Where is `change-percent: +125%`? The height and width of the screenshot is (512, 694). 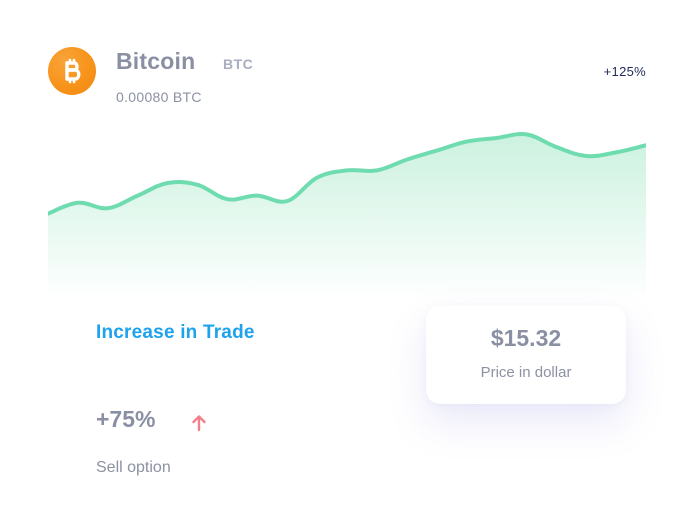
change-percent: +125% is located at coordinates (624, 71).